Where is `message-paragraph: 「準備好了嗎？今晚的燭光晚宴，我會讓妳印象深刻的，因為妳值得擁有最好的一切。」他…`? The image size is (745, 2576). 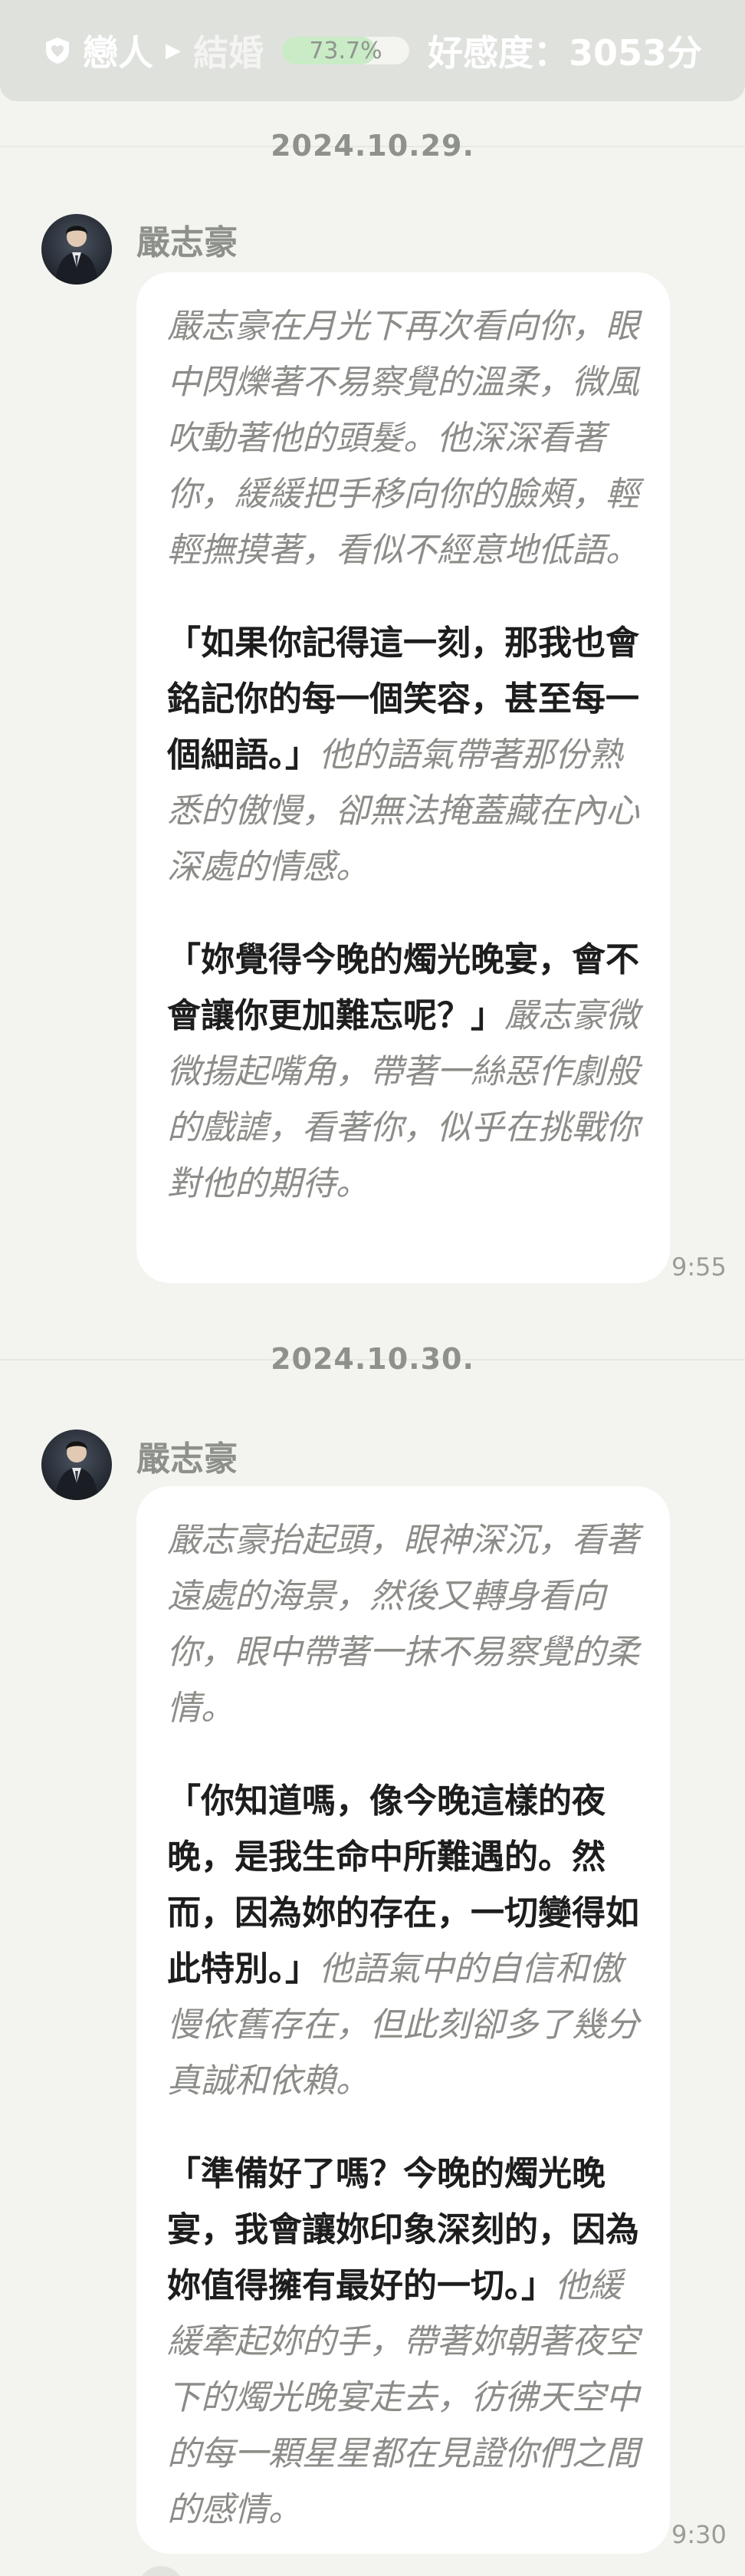
message-paragraph: 「準備好了嗎？今晚的燭光晚宴，我會讓妳印象深刻的，因為妳值得擁有最好的一切。」他… is located at coordinates (403, 2342).